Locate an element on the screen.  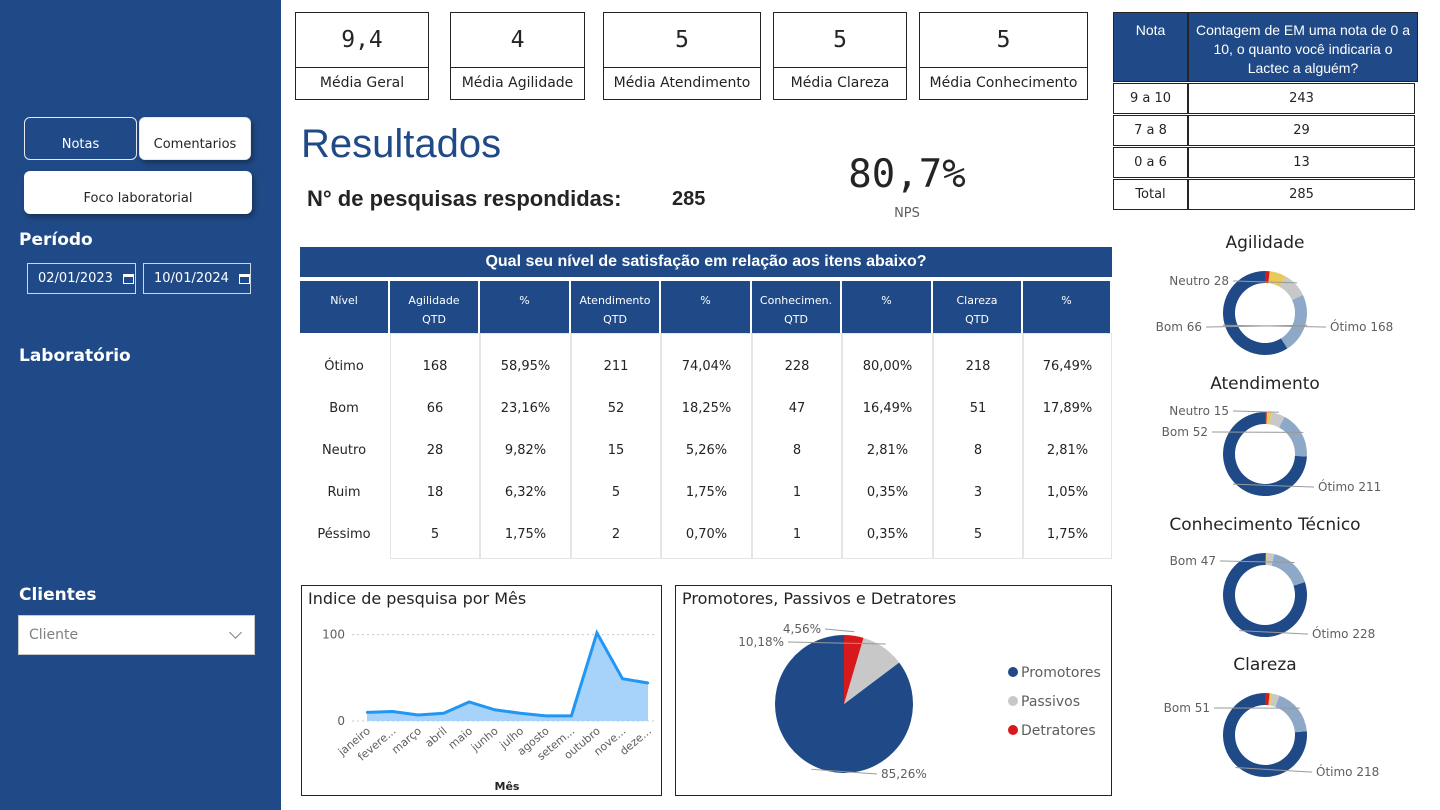
date-end-value: 10/01/2024 is located at coordinates (191, 278).